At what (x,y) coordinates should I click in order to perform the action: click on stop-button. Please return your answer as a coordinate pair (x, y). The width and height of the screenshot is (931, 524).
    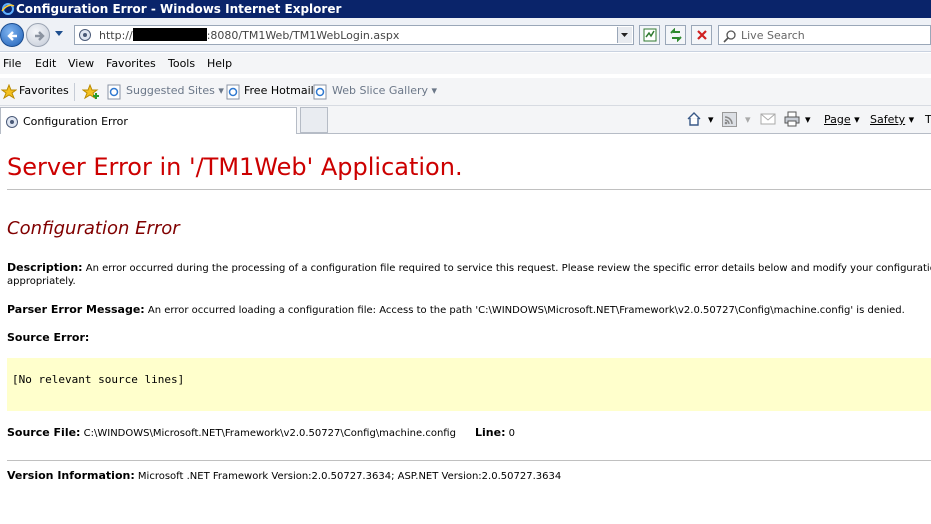
    Looking at the image, I should click on (701, 35).